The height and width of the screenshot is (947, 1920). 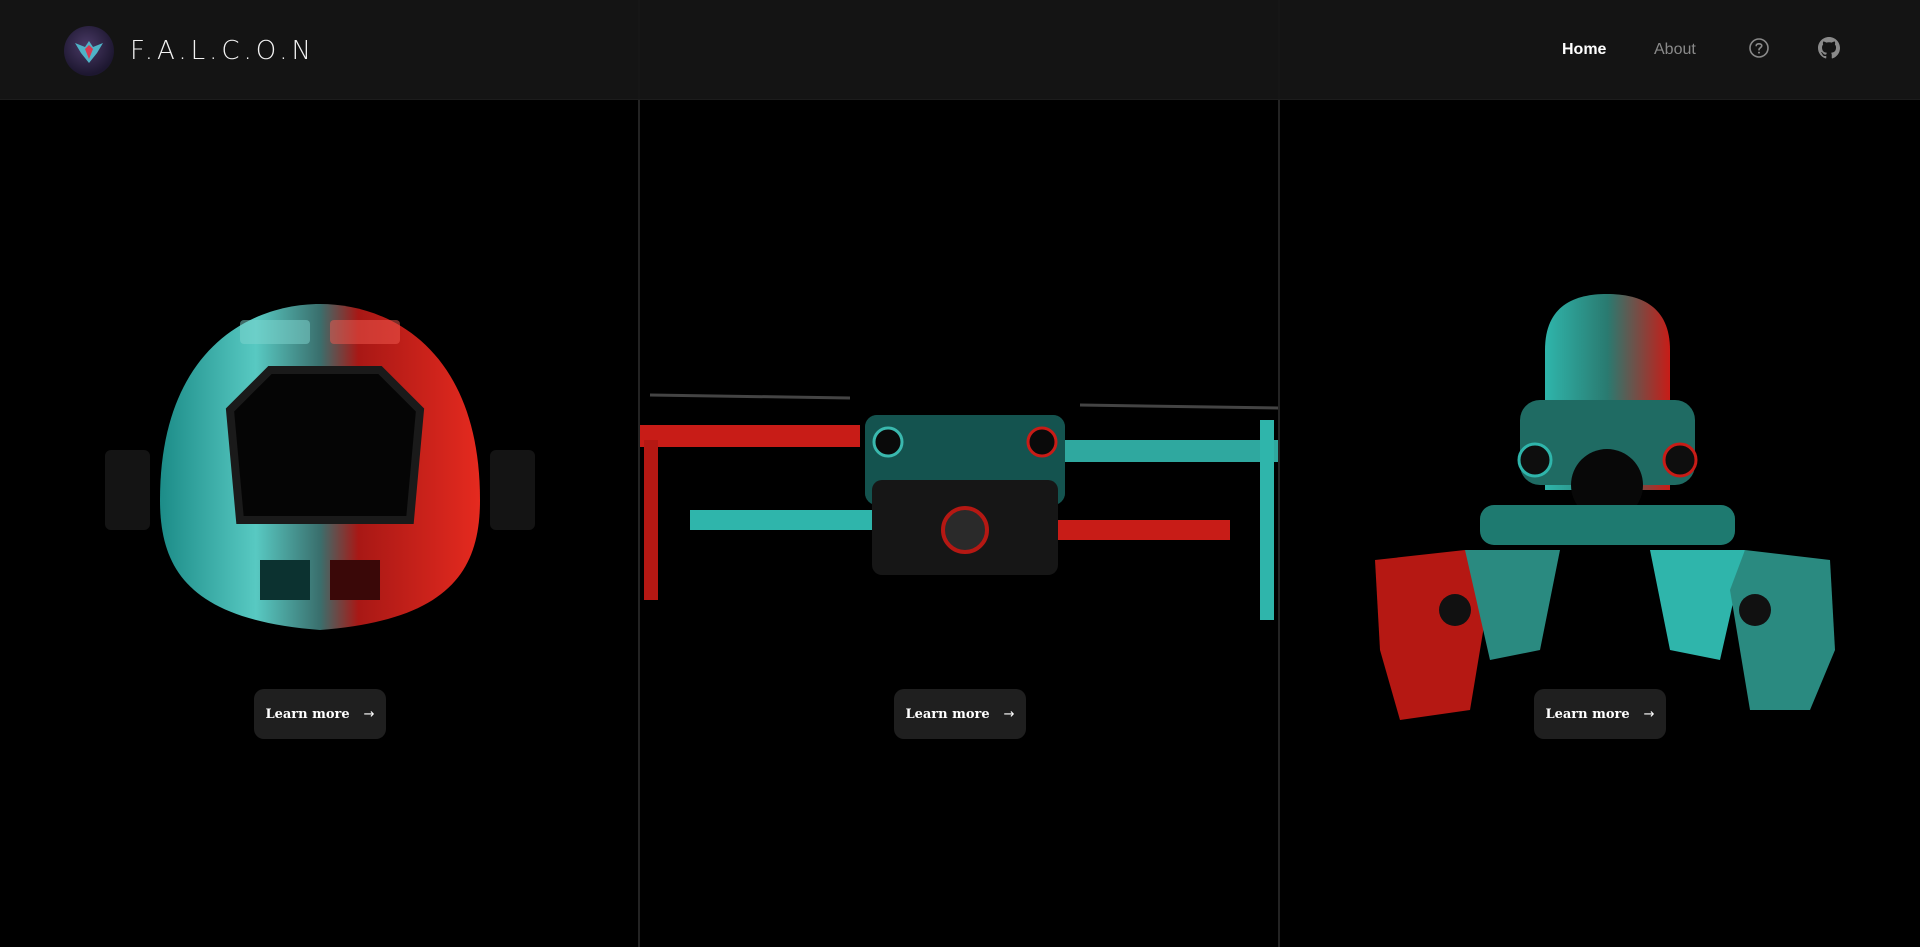 What do you see at coordinates (89, 51) in the screenshot?
I see `falcon-logo-icon` at bounding box center [89, 51].